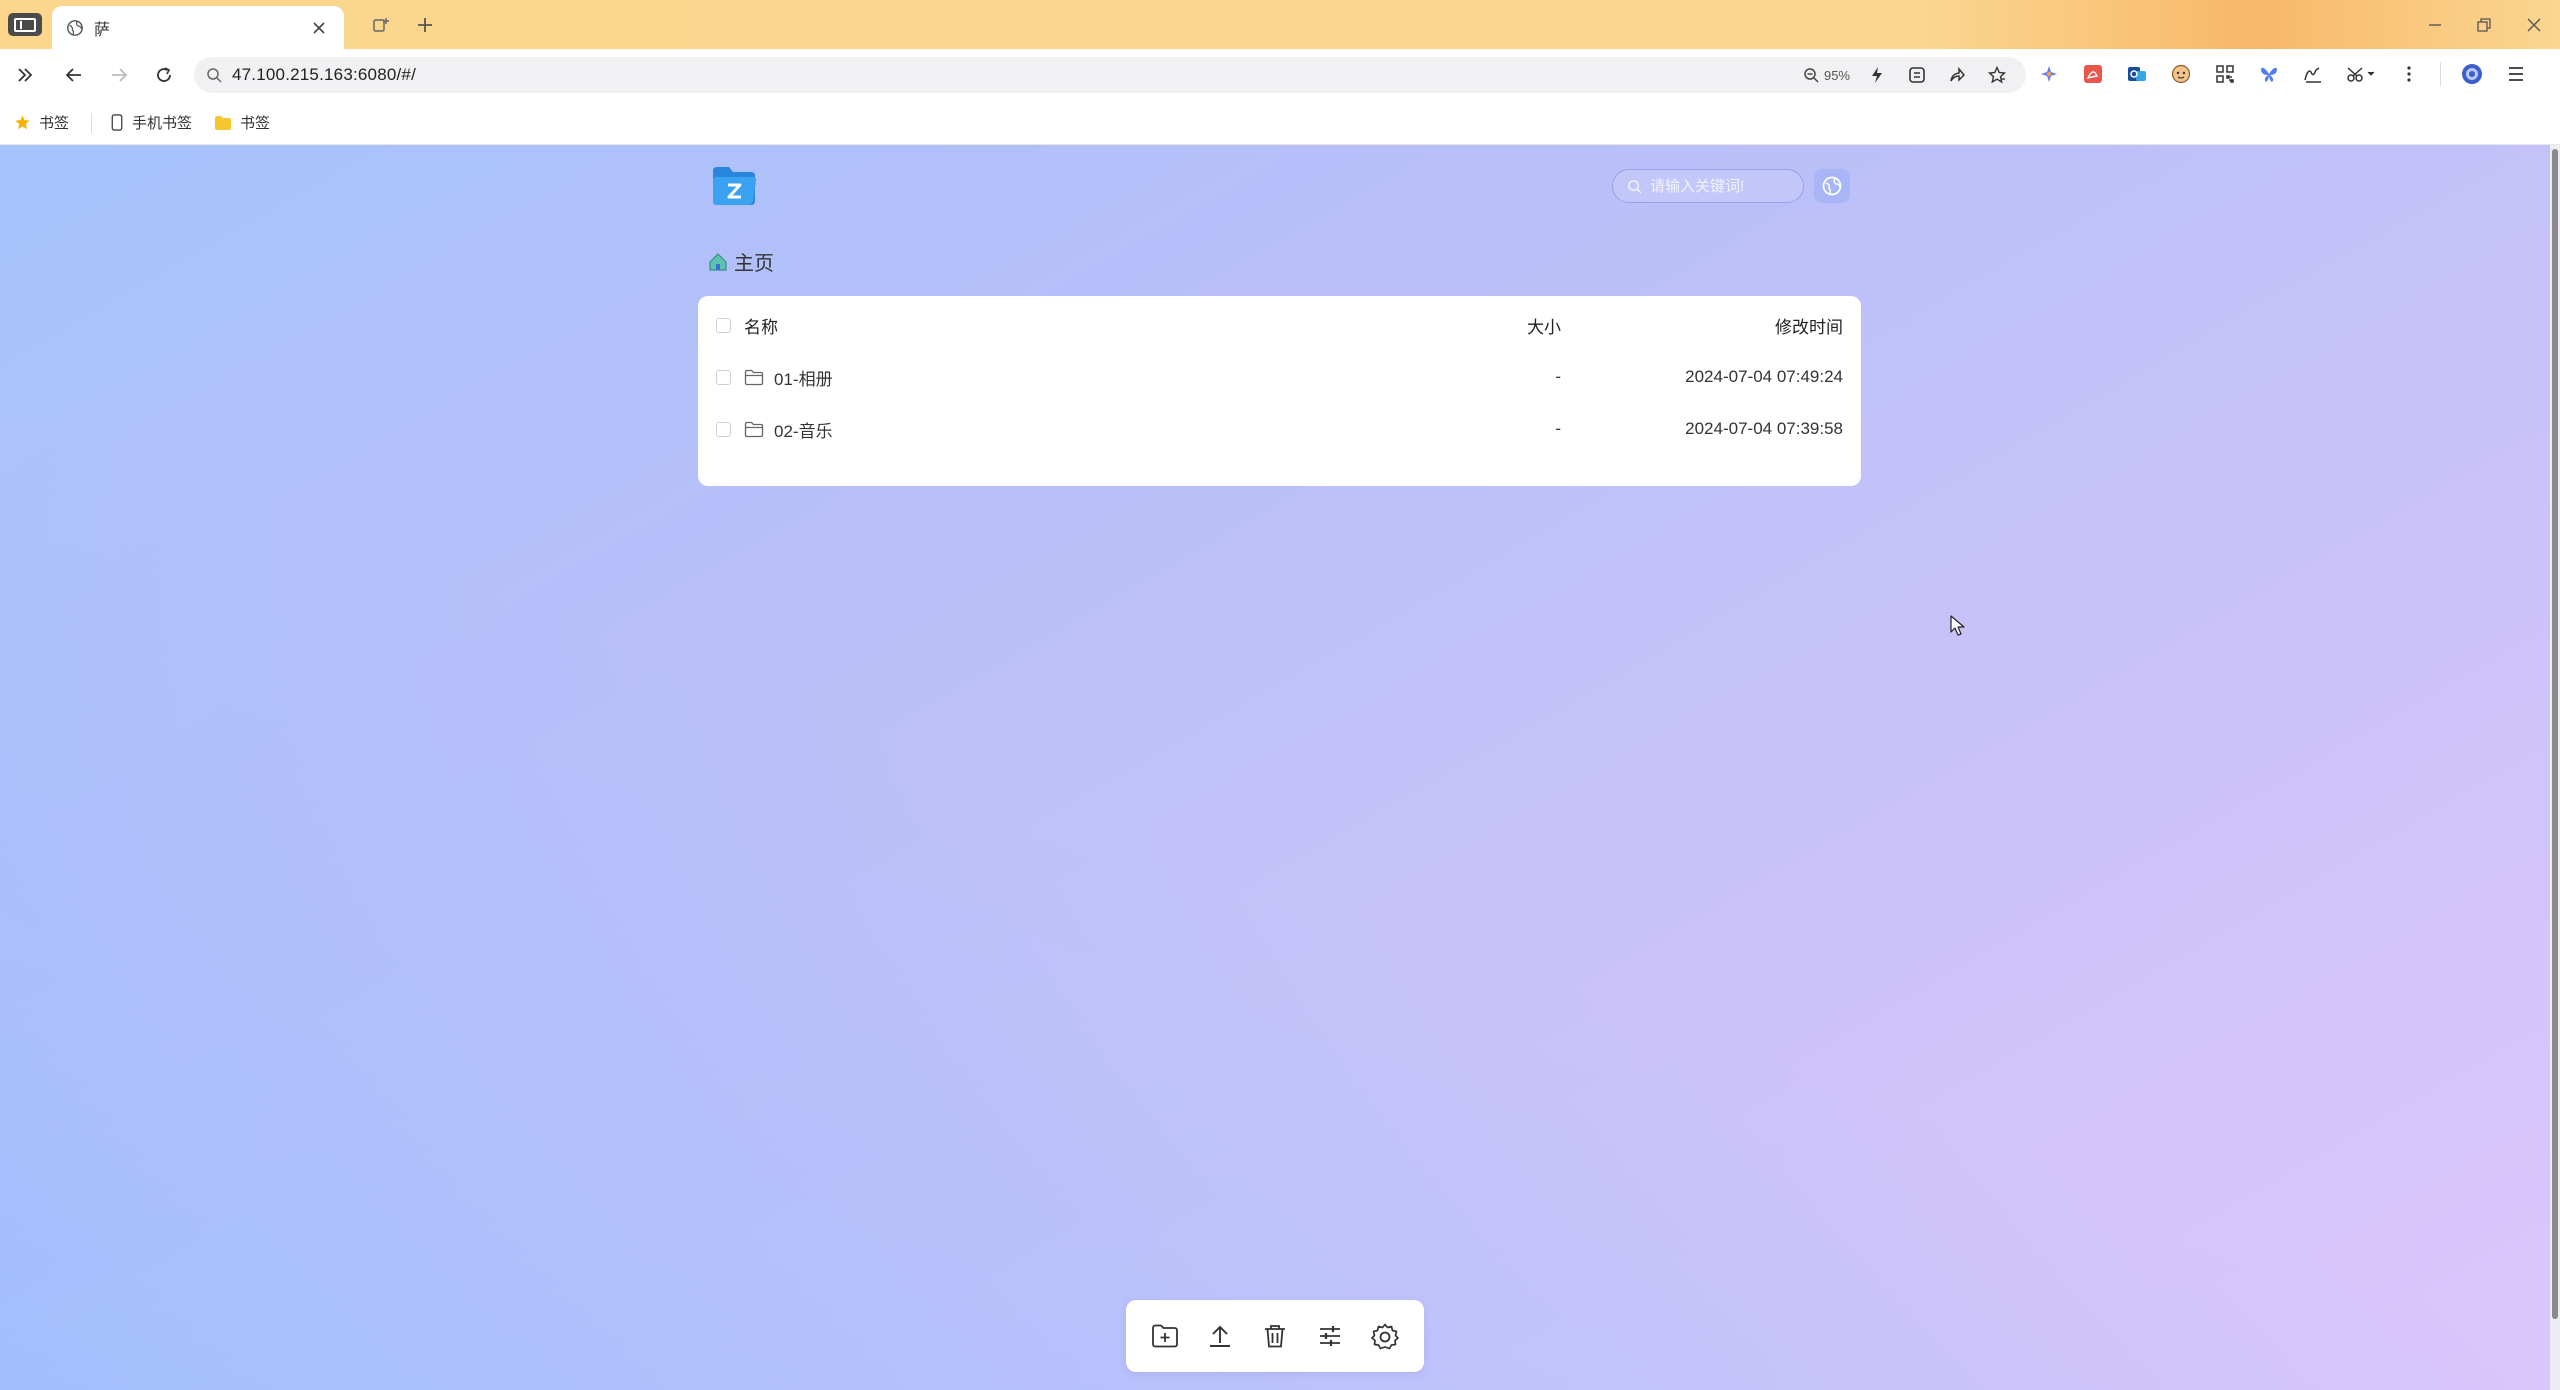 This screenshot has height=1390, width=2560. What do you see at coordinates (761, 325) in the screenshot?
I see `column-name: 名称` at bounding box center [761, 325].